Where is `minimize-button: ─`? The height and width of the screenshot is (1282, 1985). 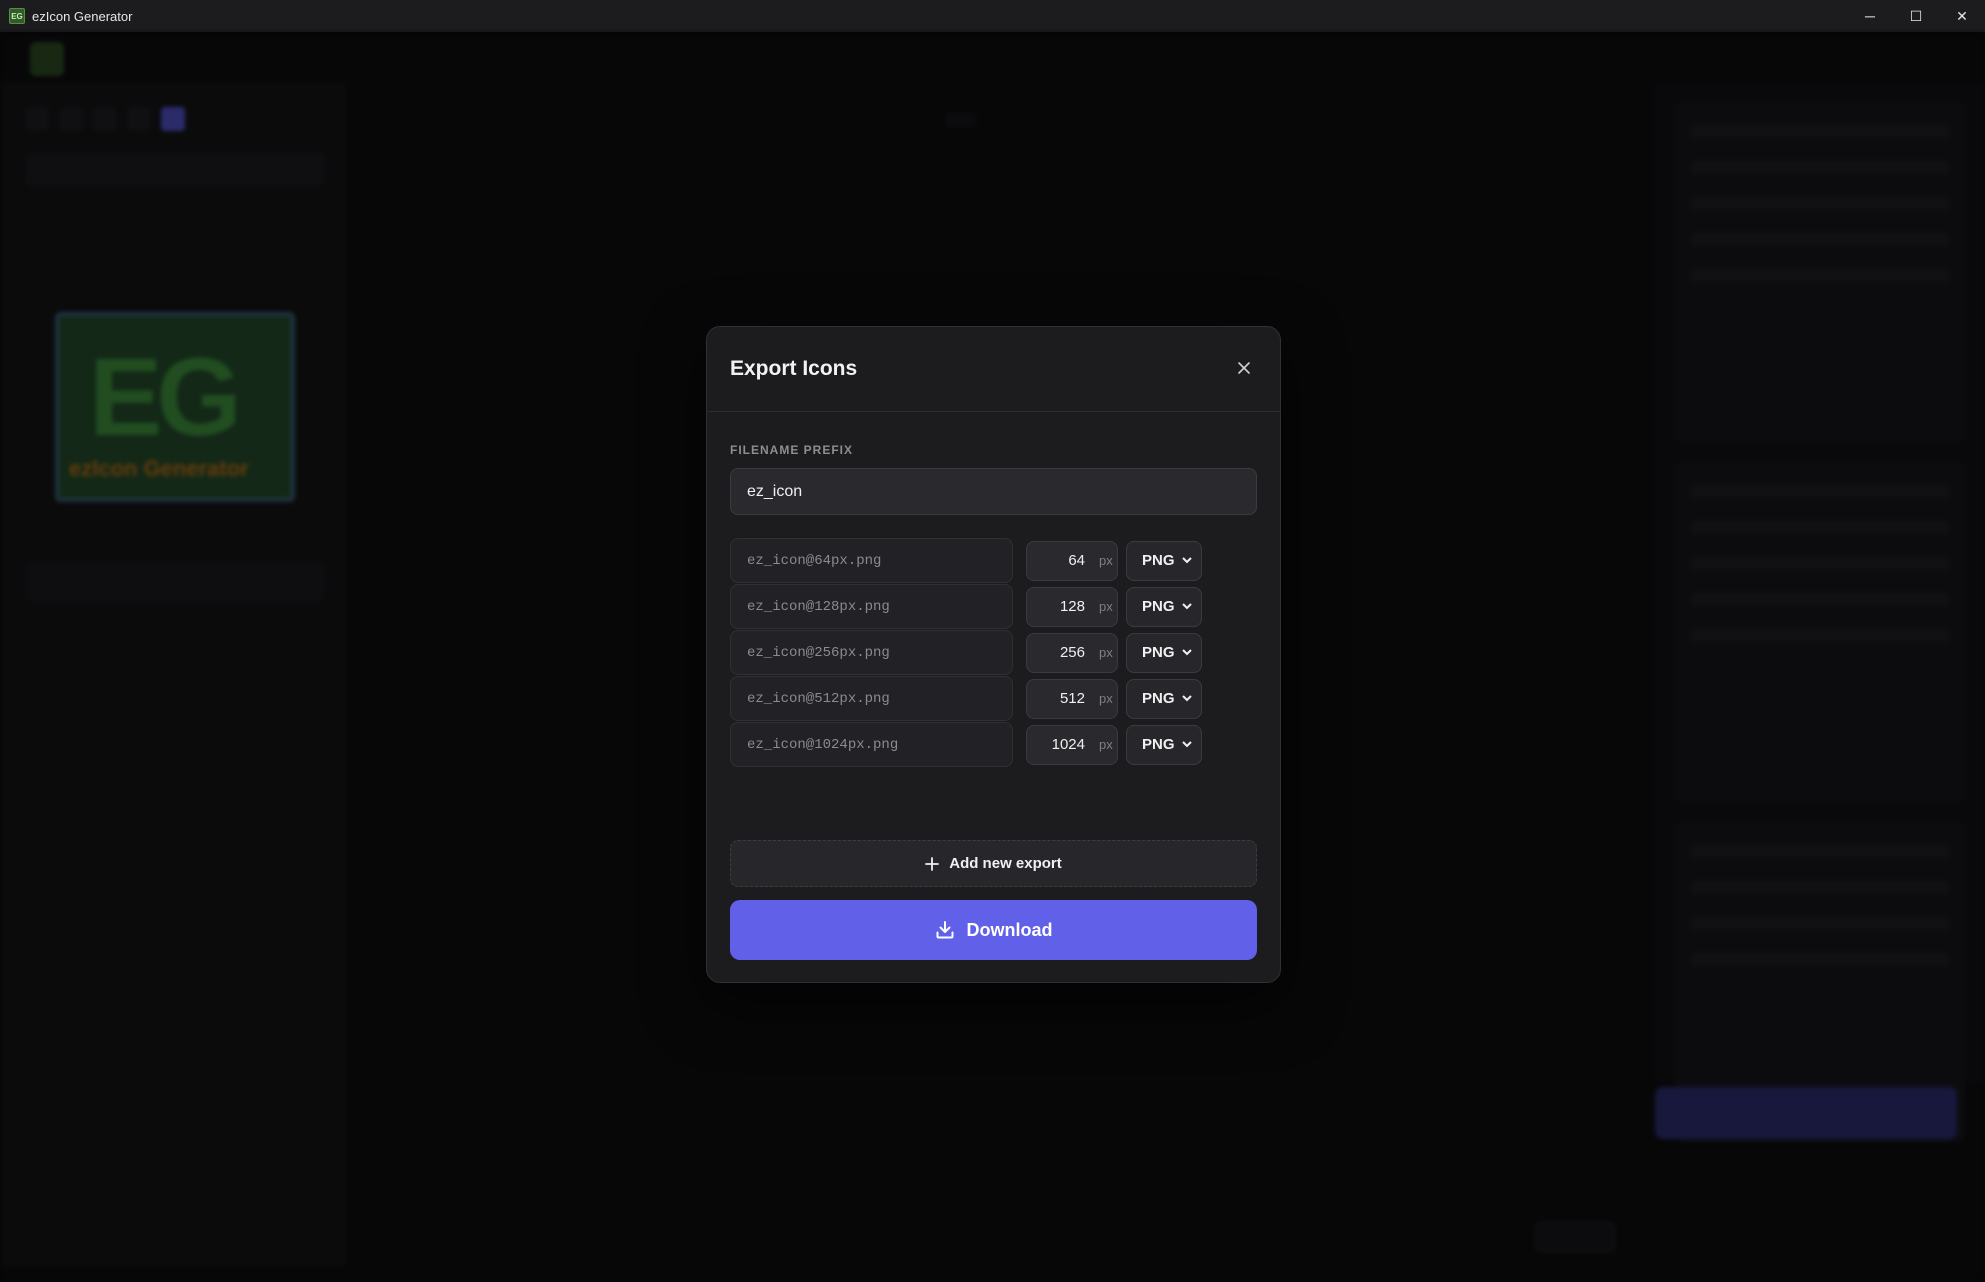
minimize-button: ─ is located at coordinates (1870, 16).